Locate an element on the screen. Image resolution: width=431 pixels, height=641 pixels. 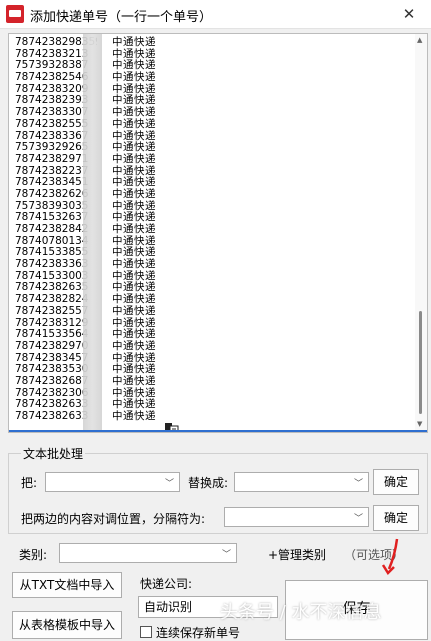
keep-saving-label: 连续保存新单号 is located at coordinates (198, 633).